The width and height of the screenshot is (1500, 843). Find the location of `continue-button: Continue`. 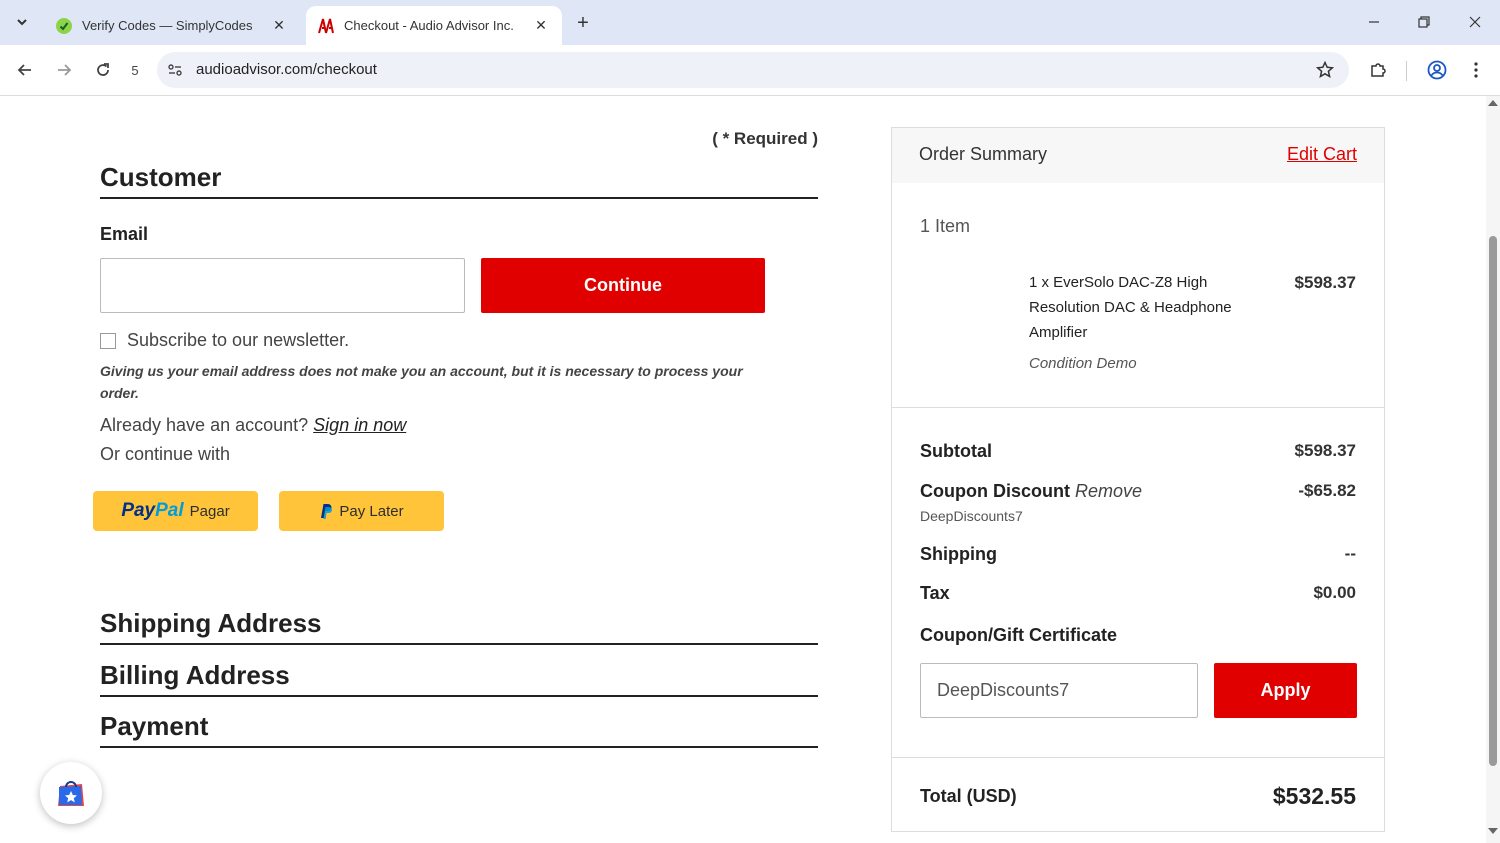

continue-button: Continue is located at coordinates (623, 285).